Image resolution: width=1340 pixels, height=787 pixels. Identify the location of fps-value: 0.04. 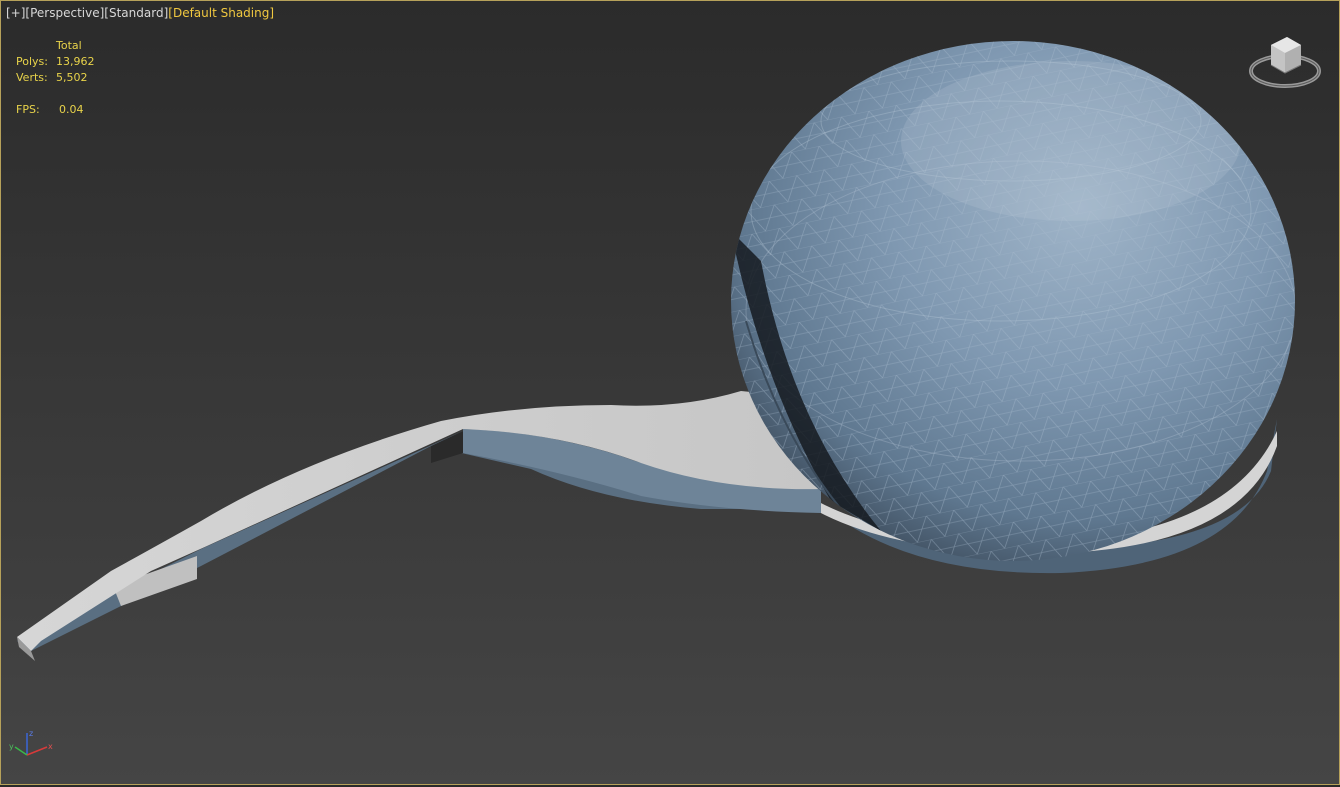
(71, 109).